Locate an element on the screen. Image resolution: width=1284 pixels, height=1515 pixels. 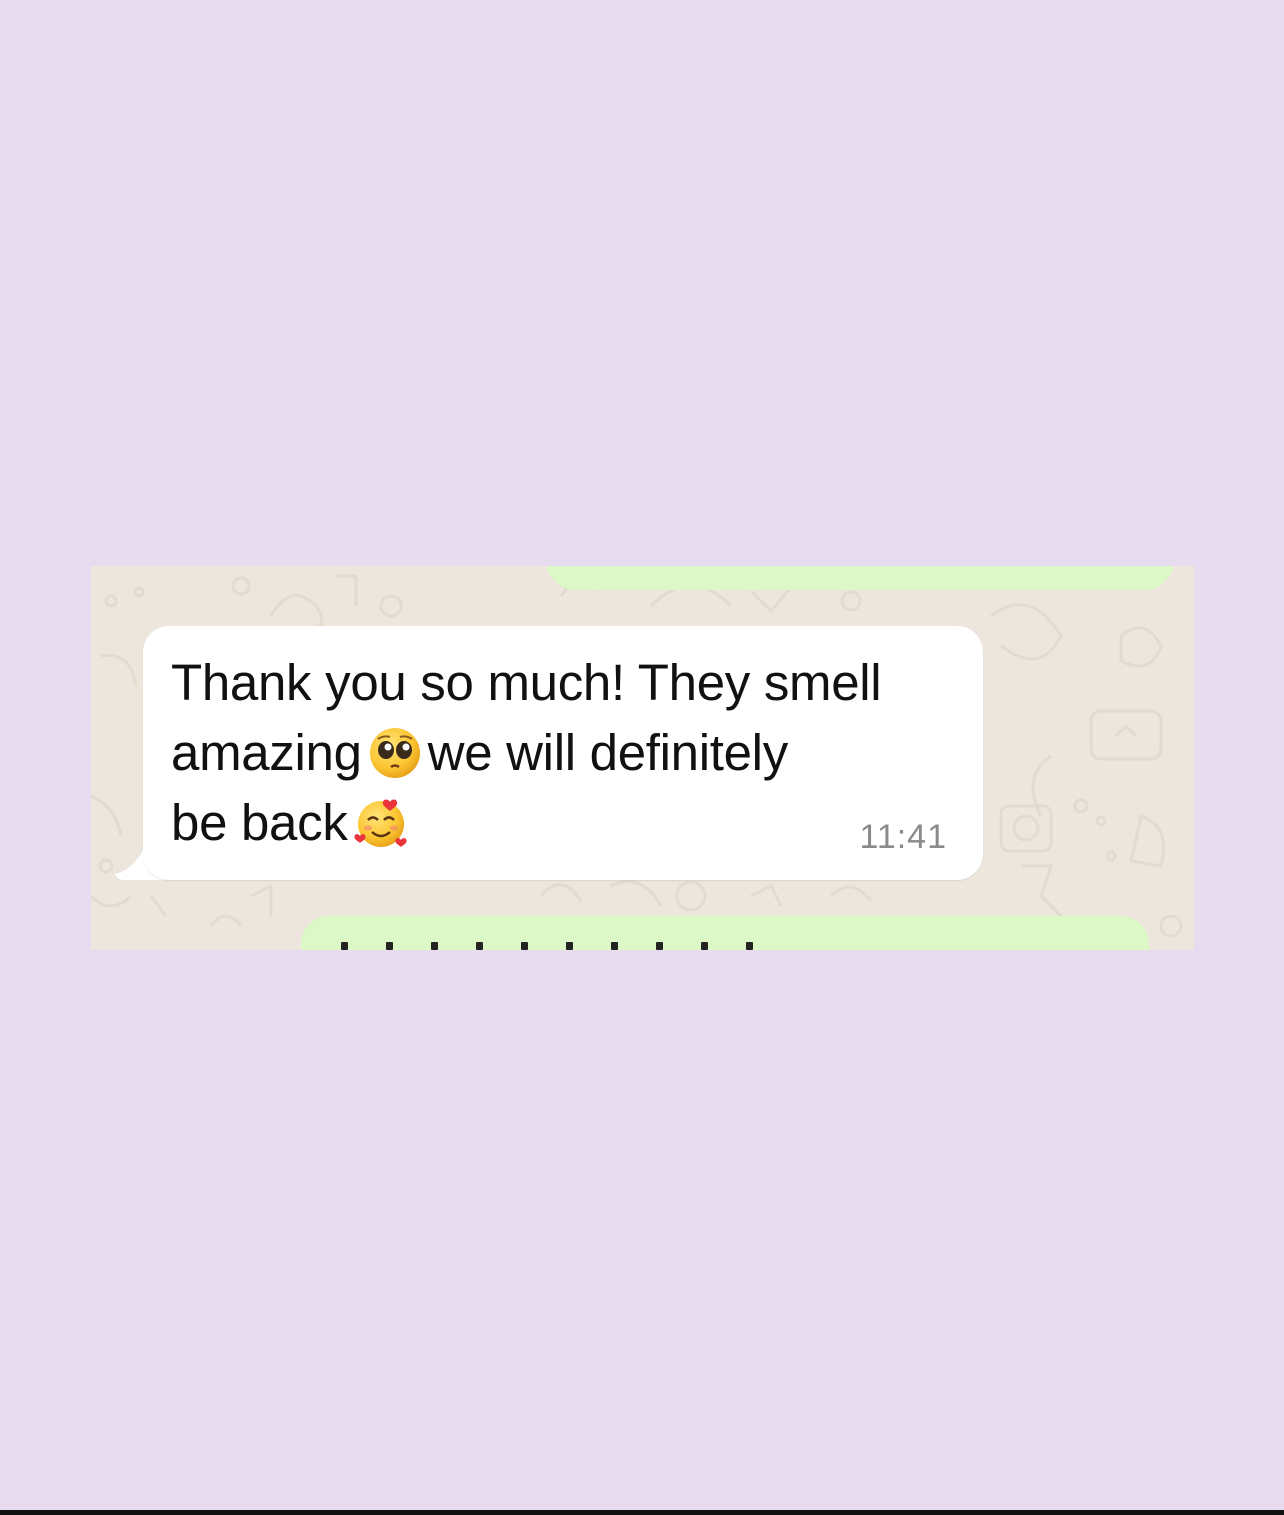
pleading-face-icon is located at coordinates (394, 753).